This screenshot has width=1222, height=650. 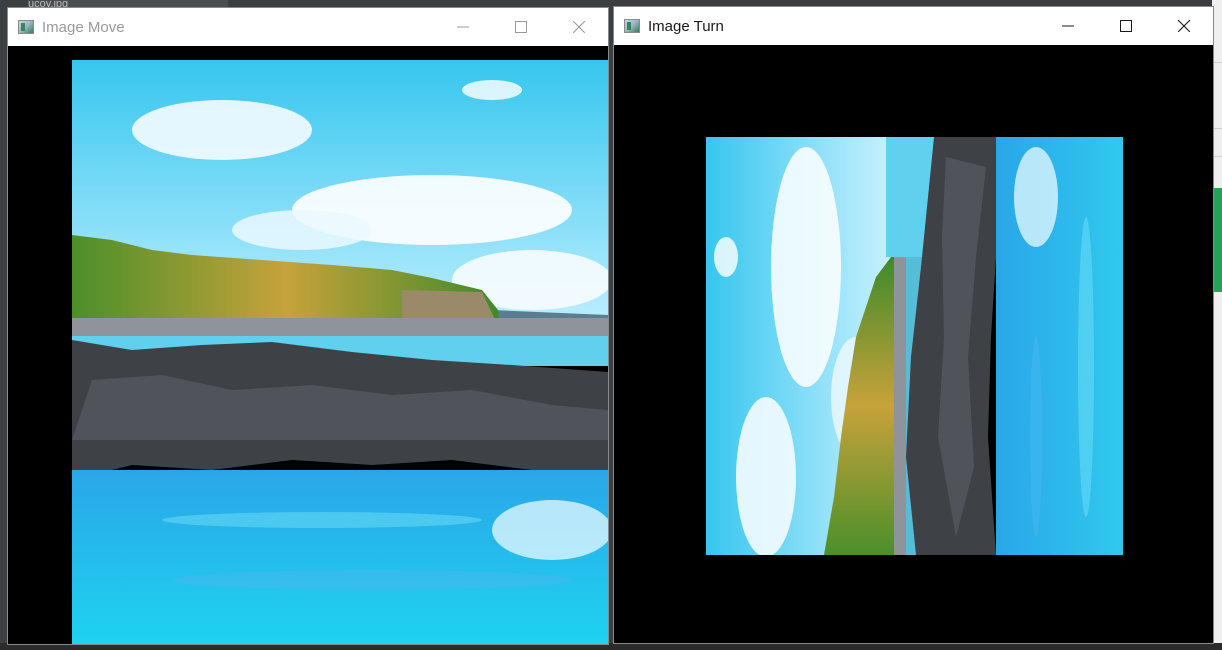 What do you see at coordinates (913, 26) in the screenshot?
I see `image-turn-titlebar: Image Turn` at bounding box center [913, 26].